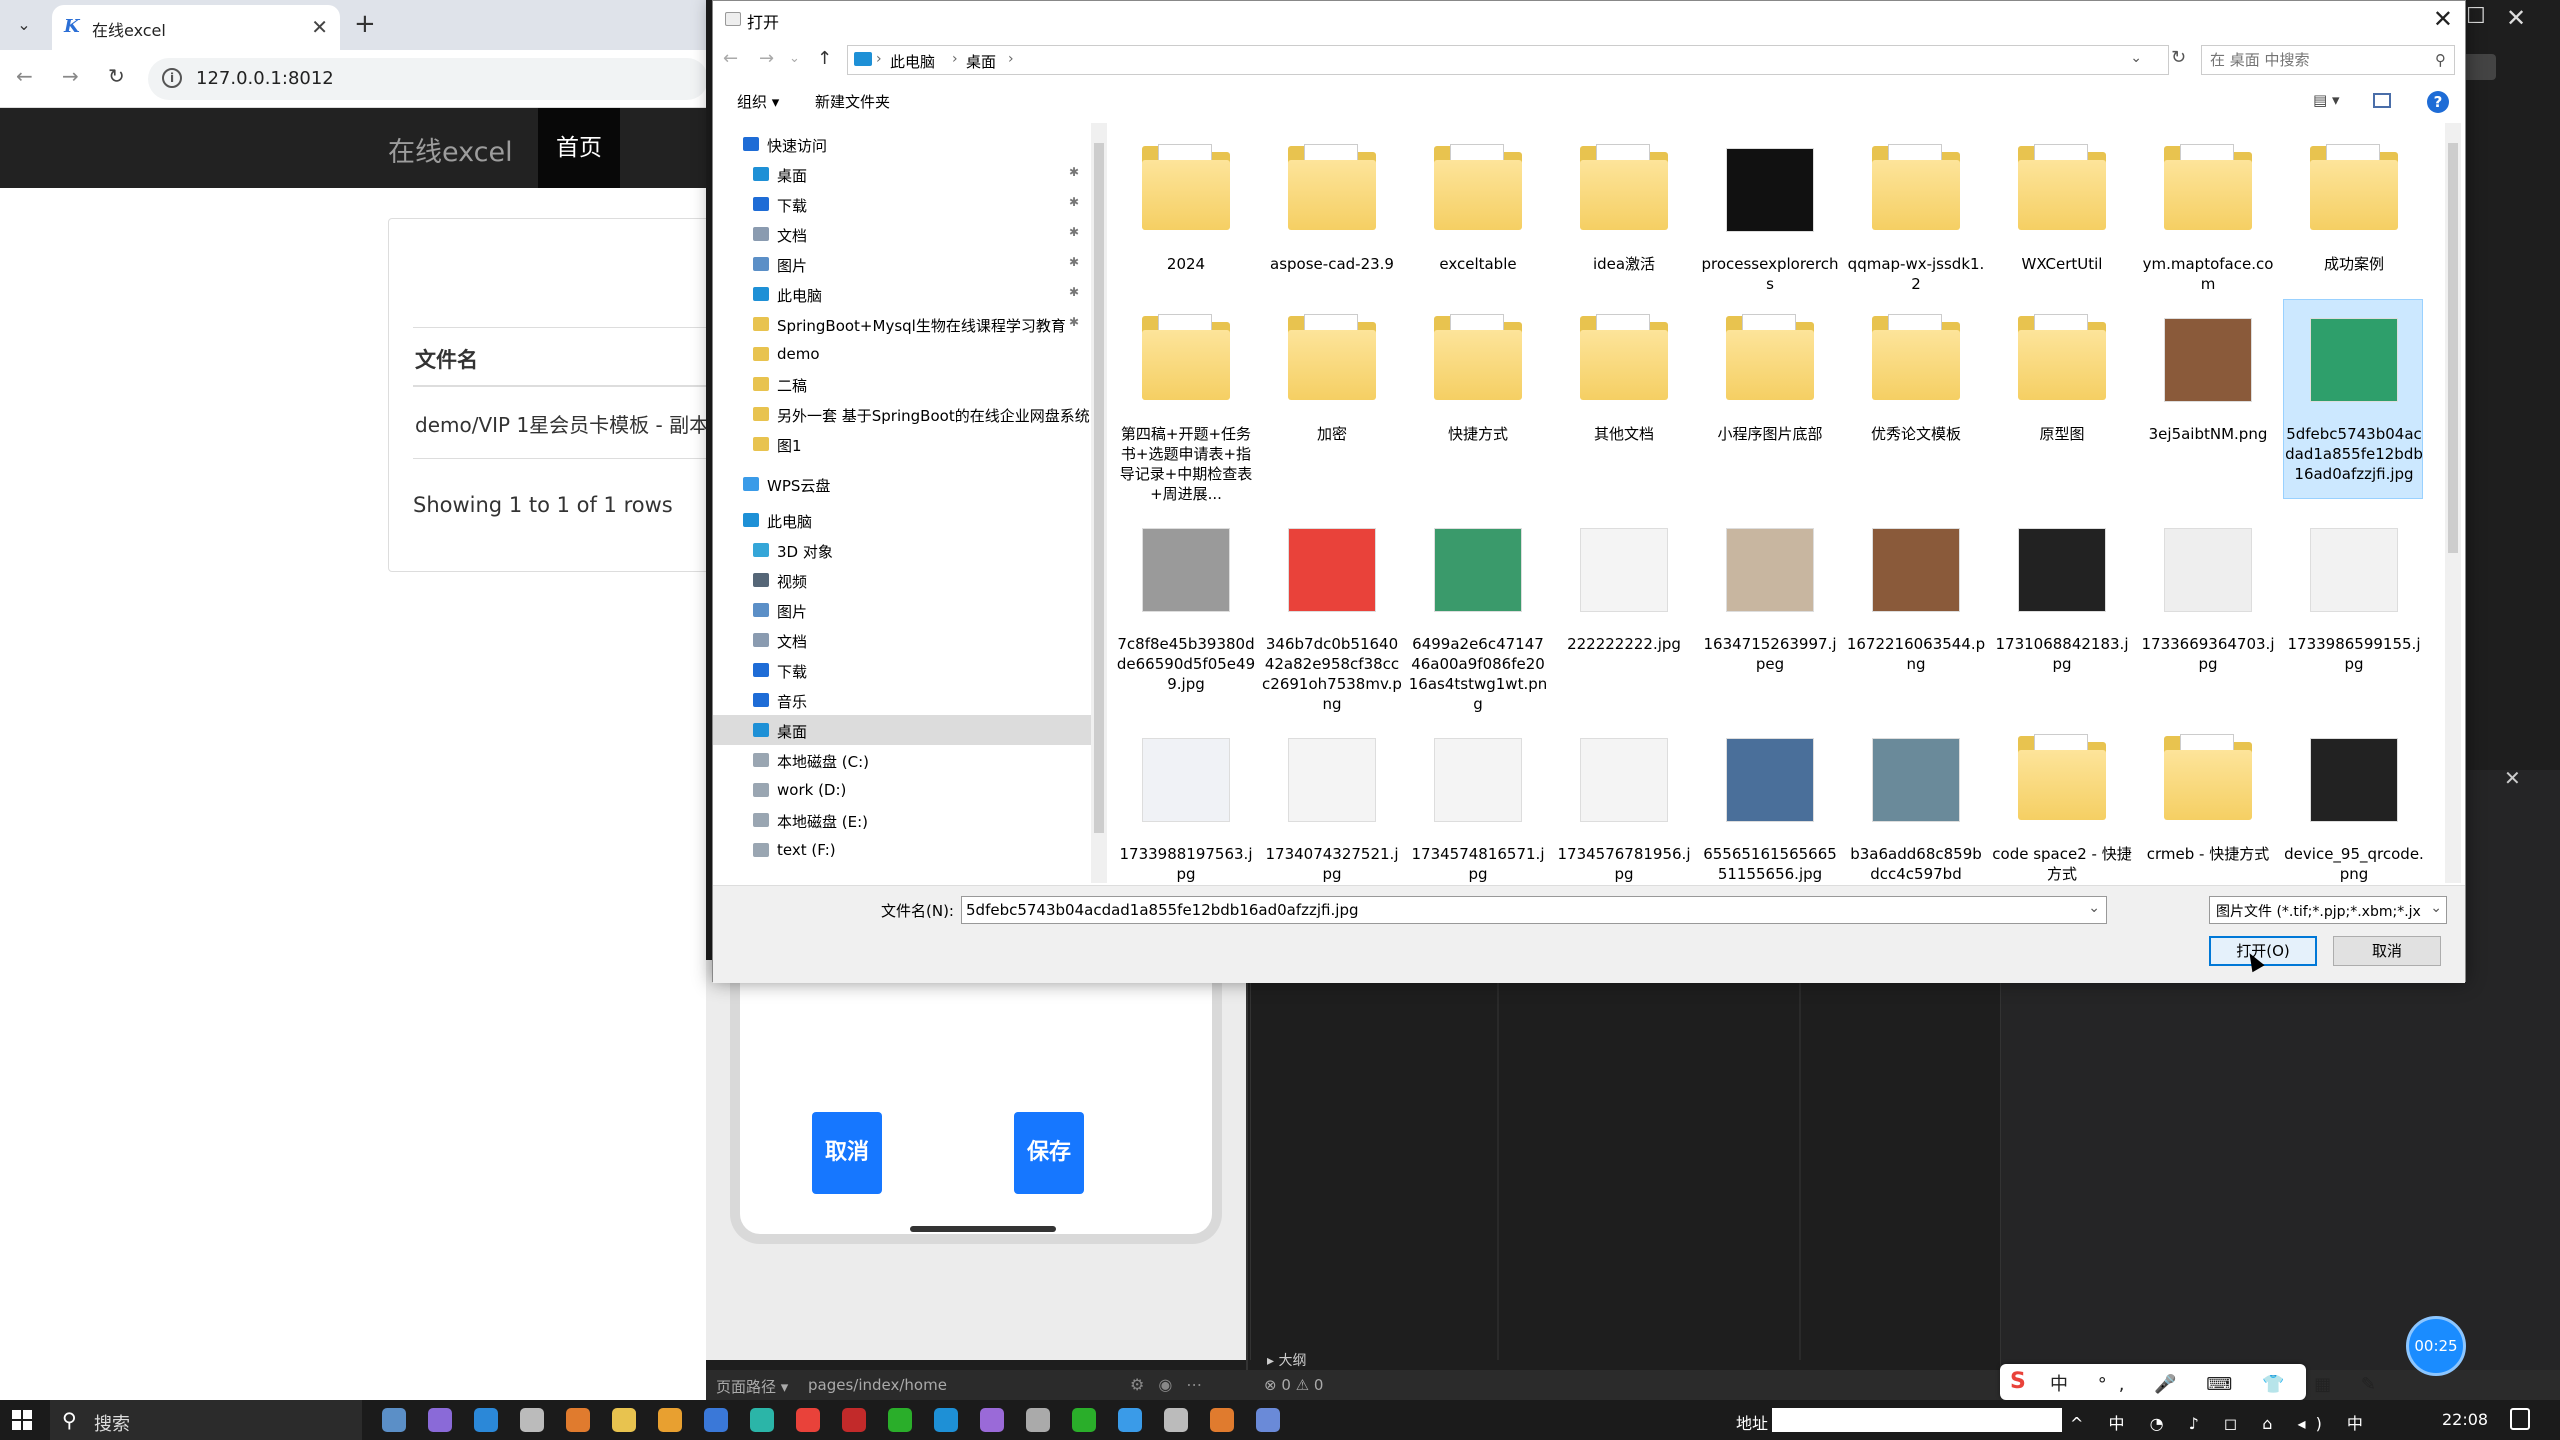  Describe the element at coordinates (1286, 1360) in the screenshot. I see `outline-label: ▸ 大纲` at that location.